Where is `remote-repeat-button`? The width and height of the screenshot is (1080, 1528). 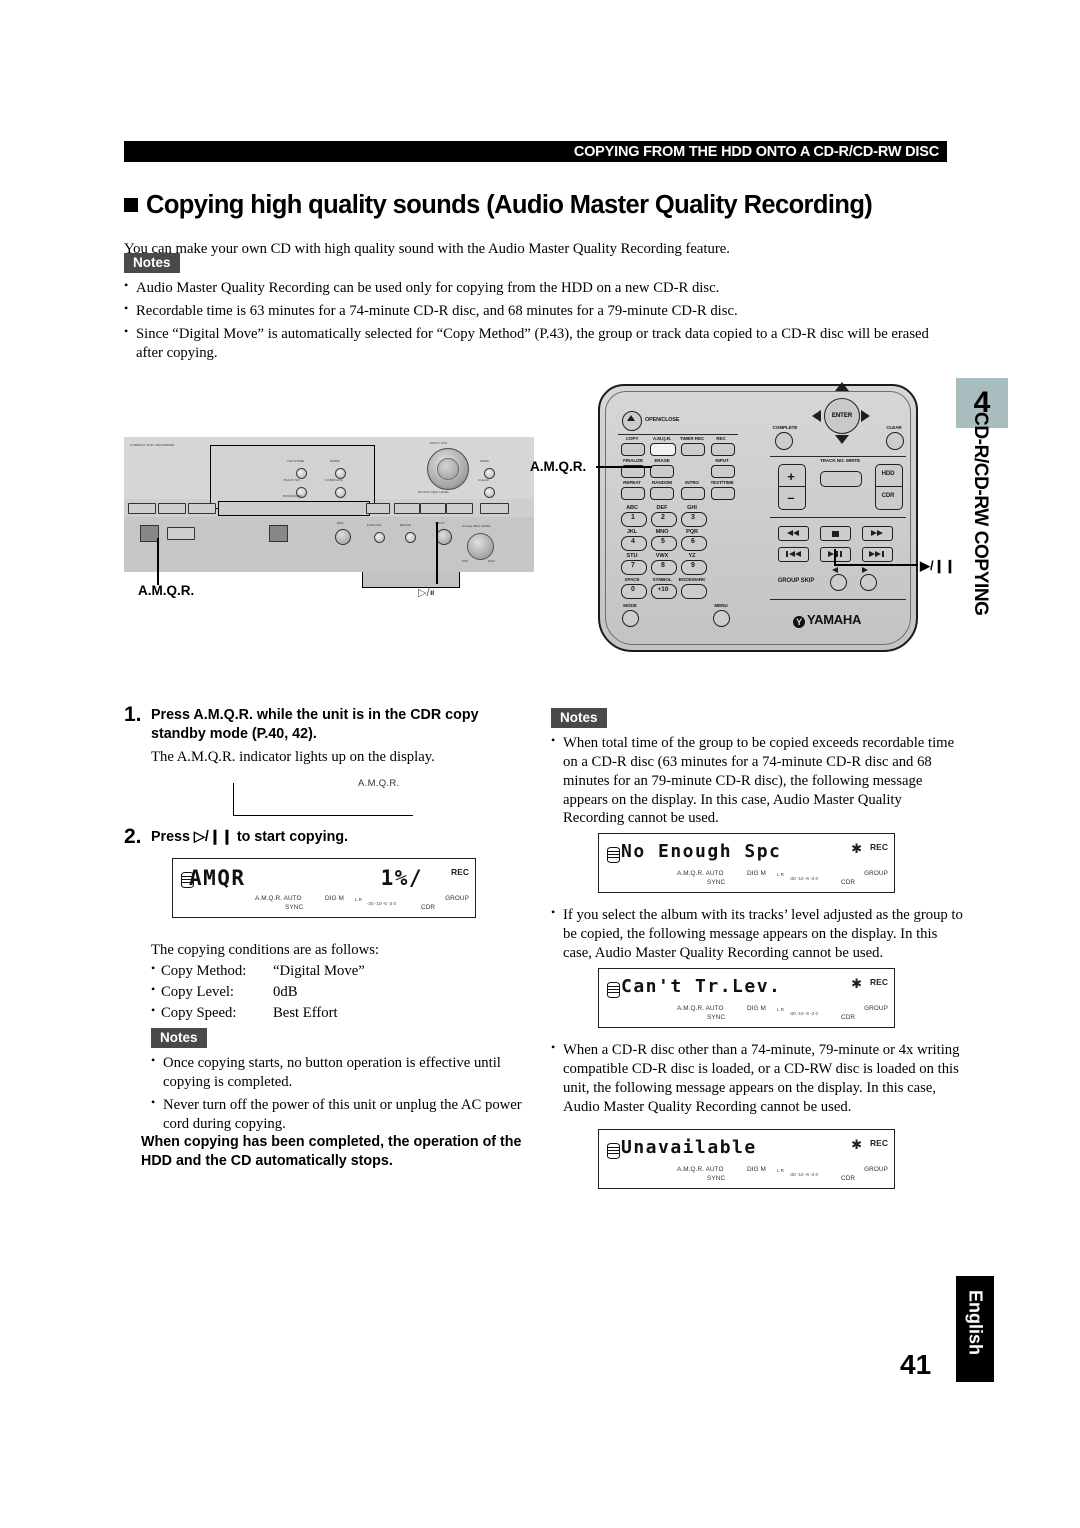 remote-repeat-button is located at coordinates (633, 493).